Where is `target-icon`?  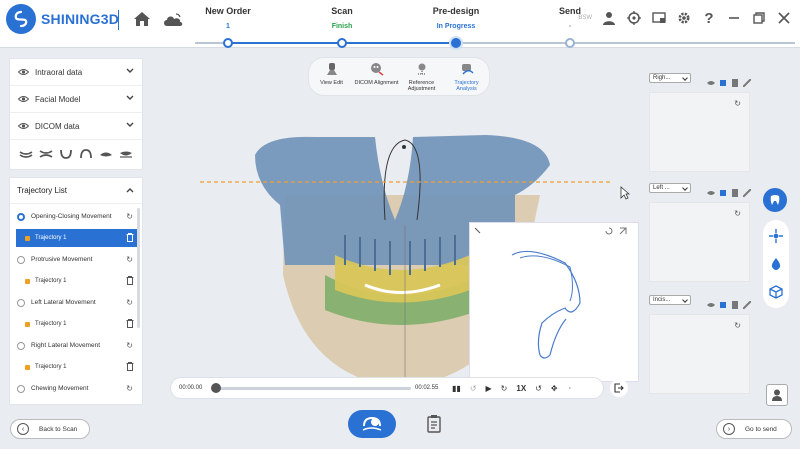 target-icon is located at coordinates (634, 18).